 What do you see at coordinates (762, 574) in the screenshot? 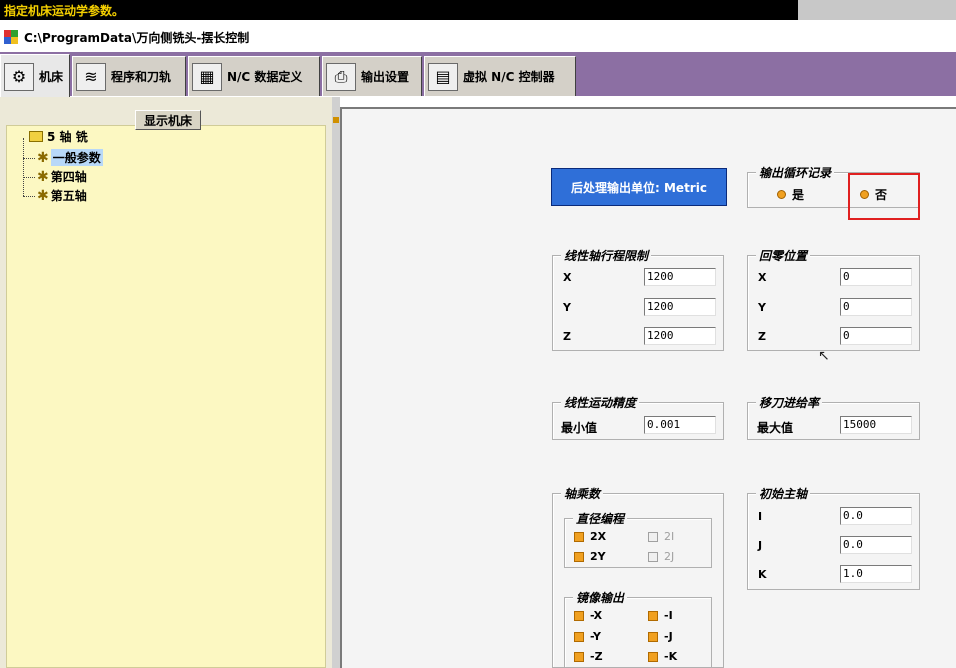
I see `axis-label: K` at bounding box center [762, 574].